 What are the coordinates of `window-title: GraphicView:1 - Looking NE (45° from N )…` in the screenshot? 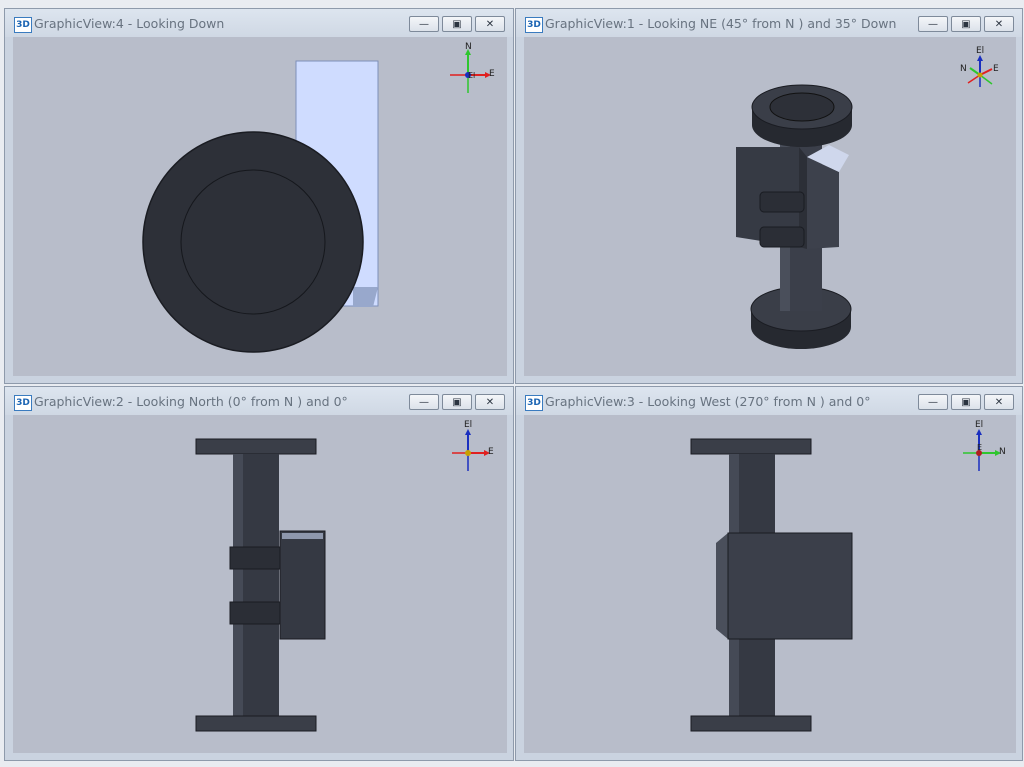 It's located at (721, 23).